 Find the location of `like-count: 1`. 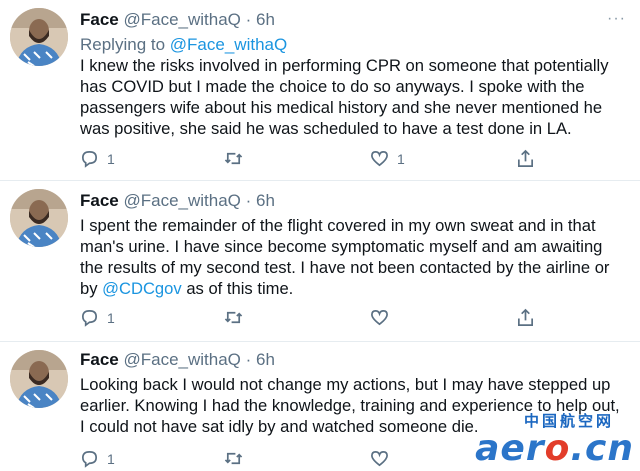

like-count: 1 is located at coordinates (401, 158).